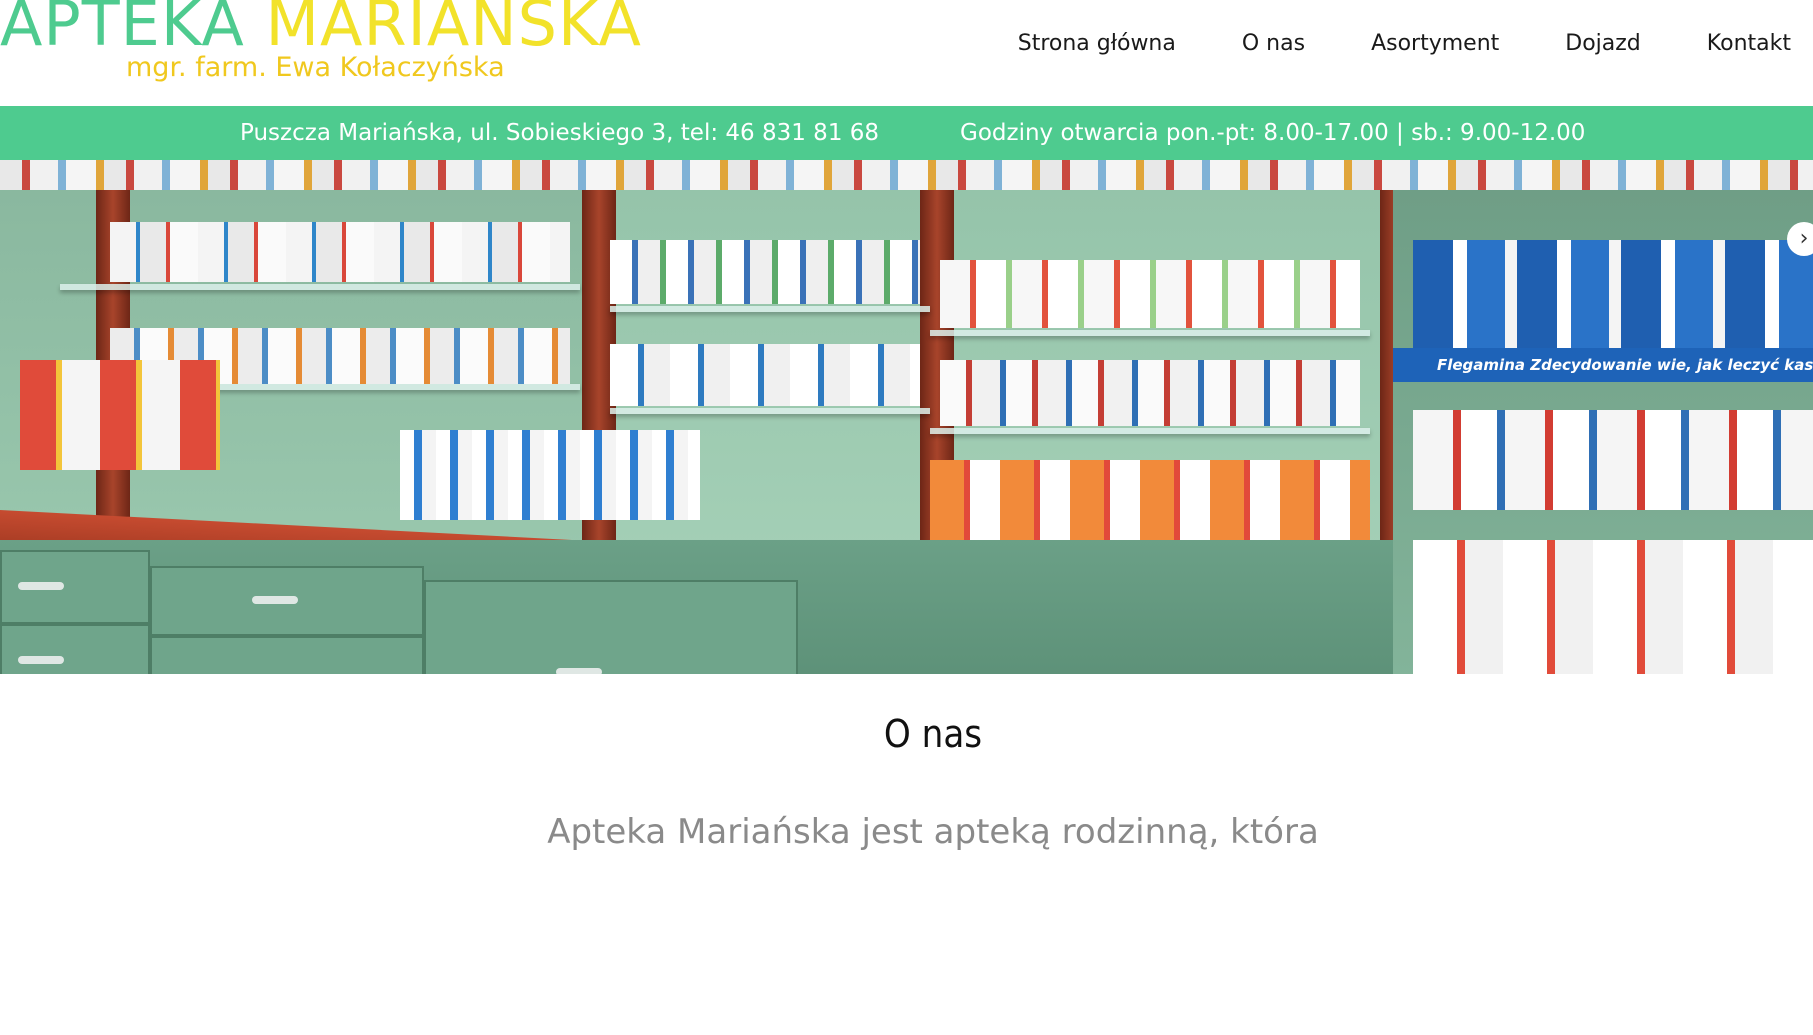 The height and width of the screenshot is (1035, 1813). I want to click on logo-word-marianska: MARIAŃSKA, so click(453, 30).